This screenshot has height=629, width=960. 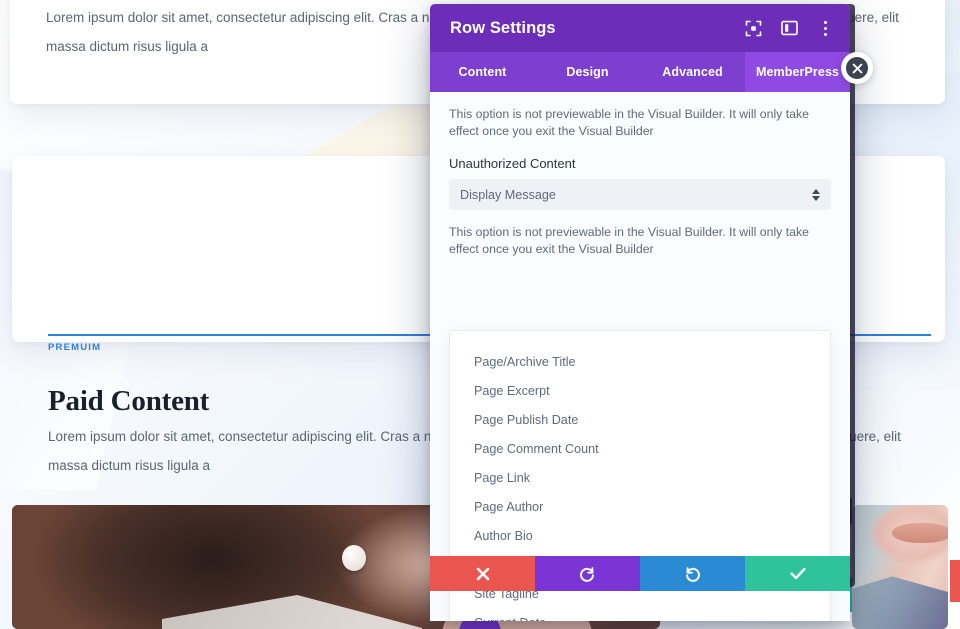 What do you see at coordinates (292, 612) in the screenshot?
I see `portrait-collar` at bounding box center [292, 612].